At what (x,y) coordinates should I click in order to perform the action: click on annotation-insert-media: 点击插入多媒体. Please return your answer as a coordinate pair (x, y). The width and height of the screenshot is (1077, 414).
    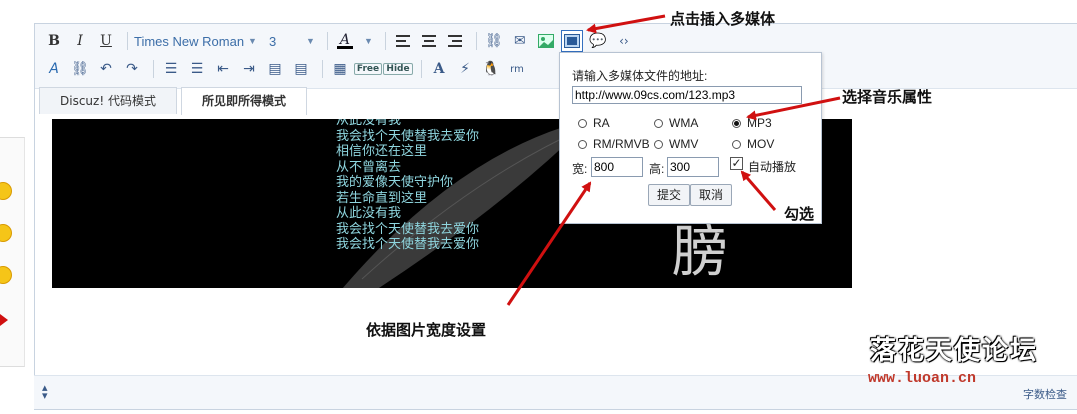
    Looking at the image, I should click on (723, 19).